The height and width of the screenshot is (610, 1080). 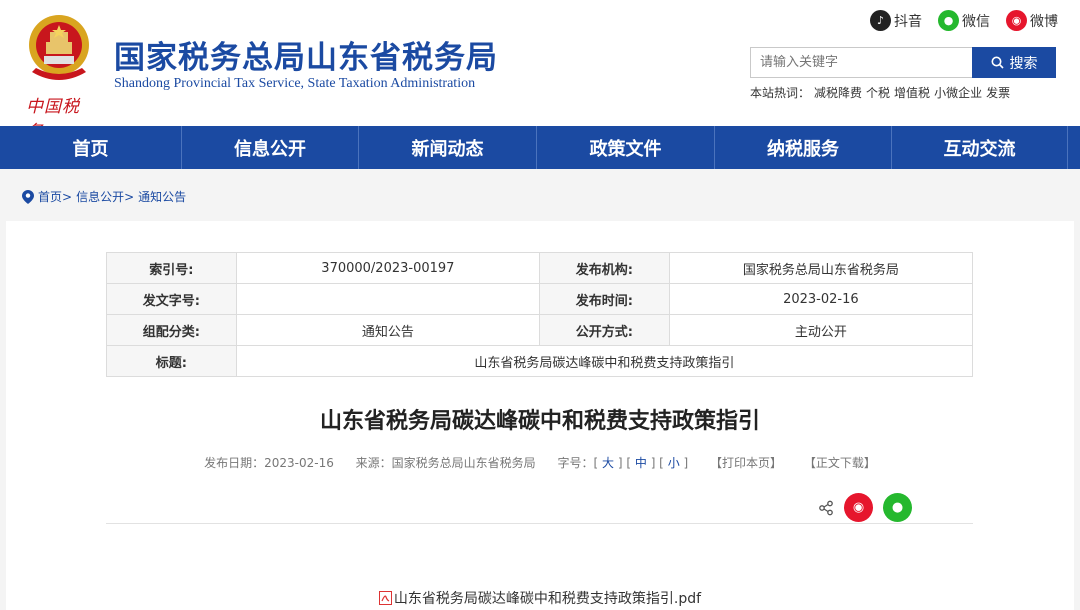 I want to click on nav-info-disclosure: 信息公开, so click(x=270, y=147).